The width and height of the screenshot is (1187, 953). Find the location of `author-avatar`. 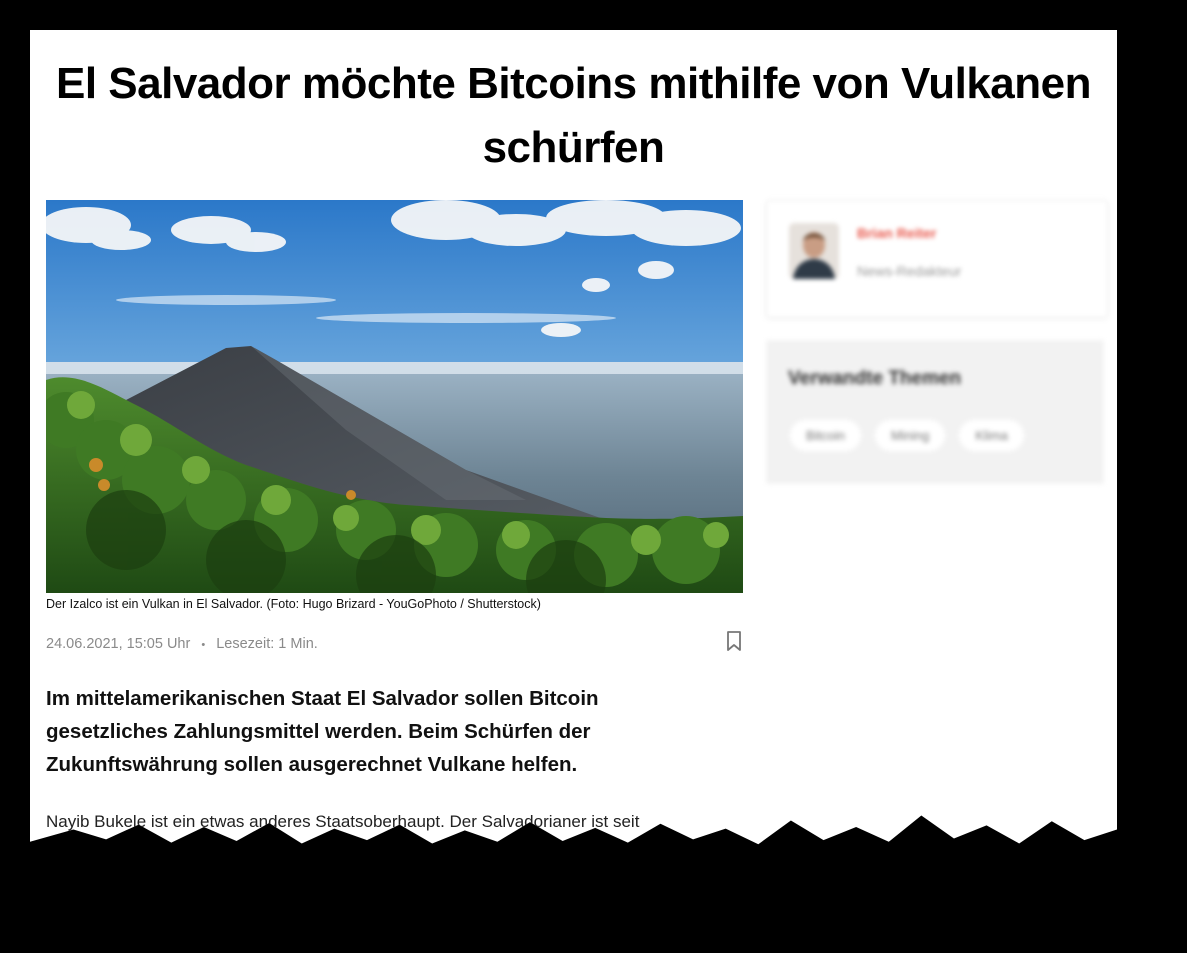

author-avatar is located at coordinates (814, 251).